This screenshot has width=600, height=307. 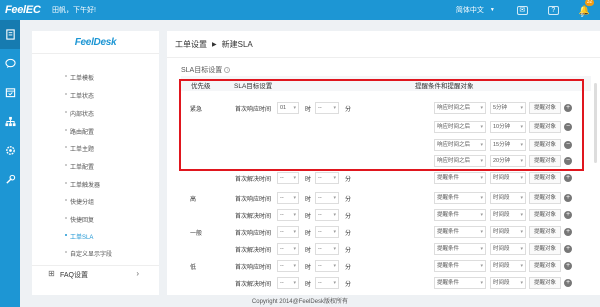 What do you see at coordinates (10, 63) in the screenshot?
I see `chat-icon` at bounding box center [10, 63].